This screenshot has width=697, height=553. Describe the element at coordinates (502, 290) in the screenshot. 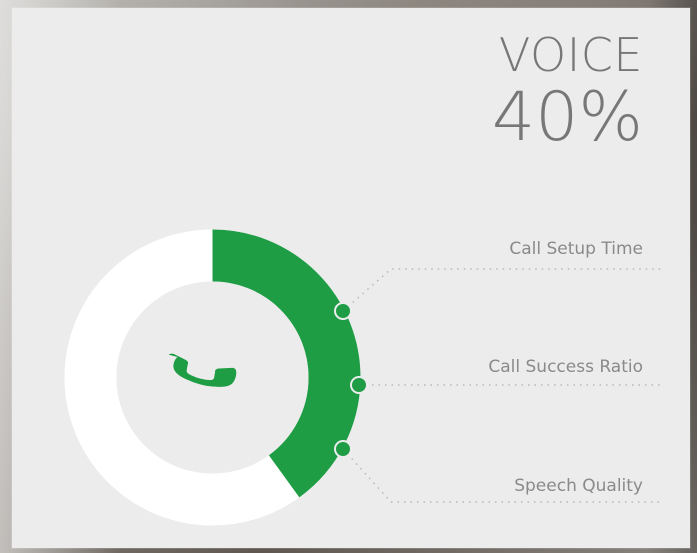

I see `connector-call-setup-time` at that location.